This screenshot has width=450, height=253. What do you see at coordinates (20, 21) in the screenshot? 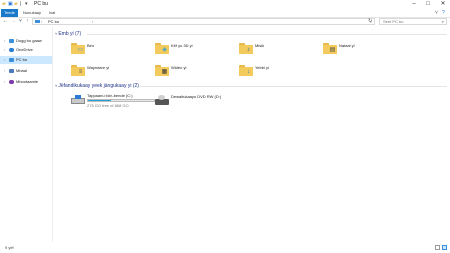
I see `recent-locations-button: ˅` at bounding box center [20, 21].